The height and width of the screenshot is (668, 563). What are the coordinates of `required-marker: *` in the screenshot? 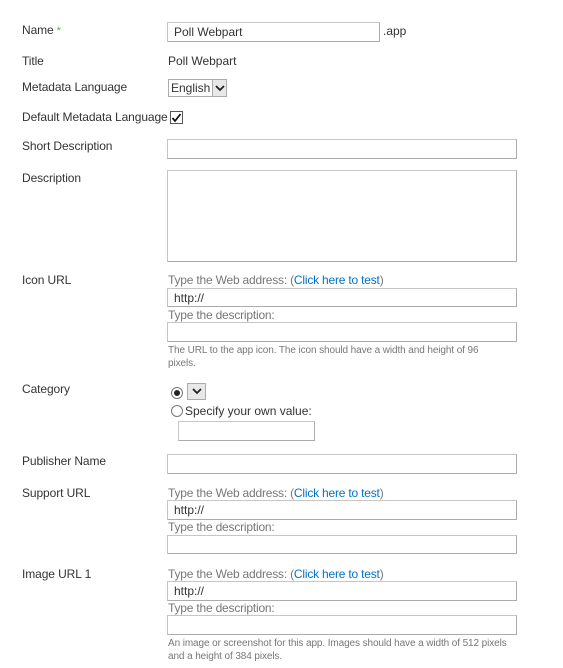 It's located at (58, 31).